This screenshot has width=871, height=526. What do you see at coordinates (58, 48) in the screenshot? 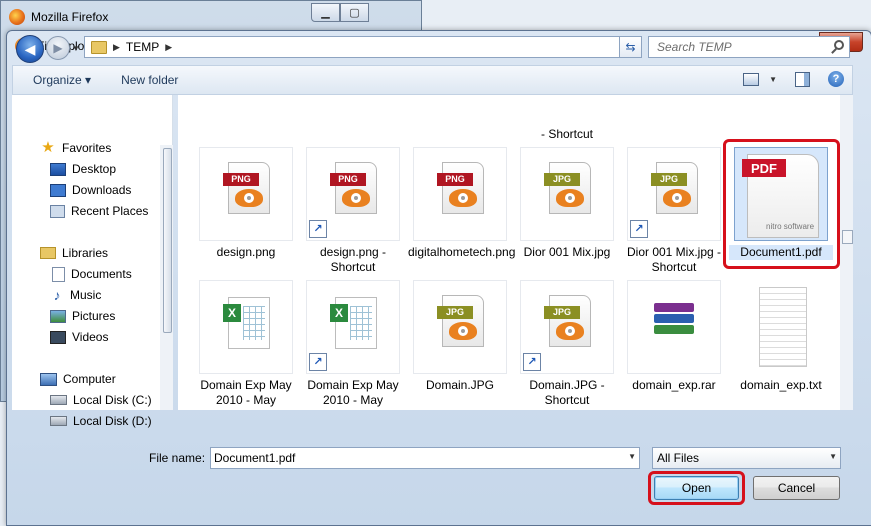
I see `forward-button: ▶` at bounding box center [58, 48].